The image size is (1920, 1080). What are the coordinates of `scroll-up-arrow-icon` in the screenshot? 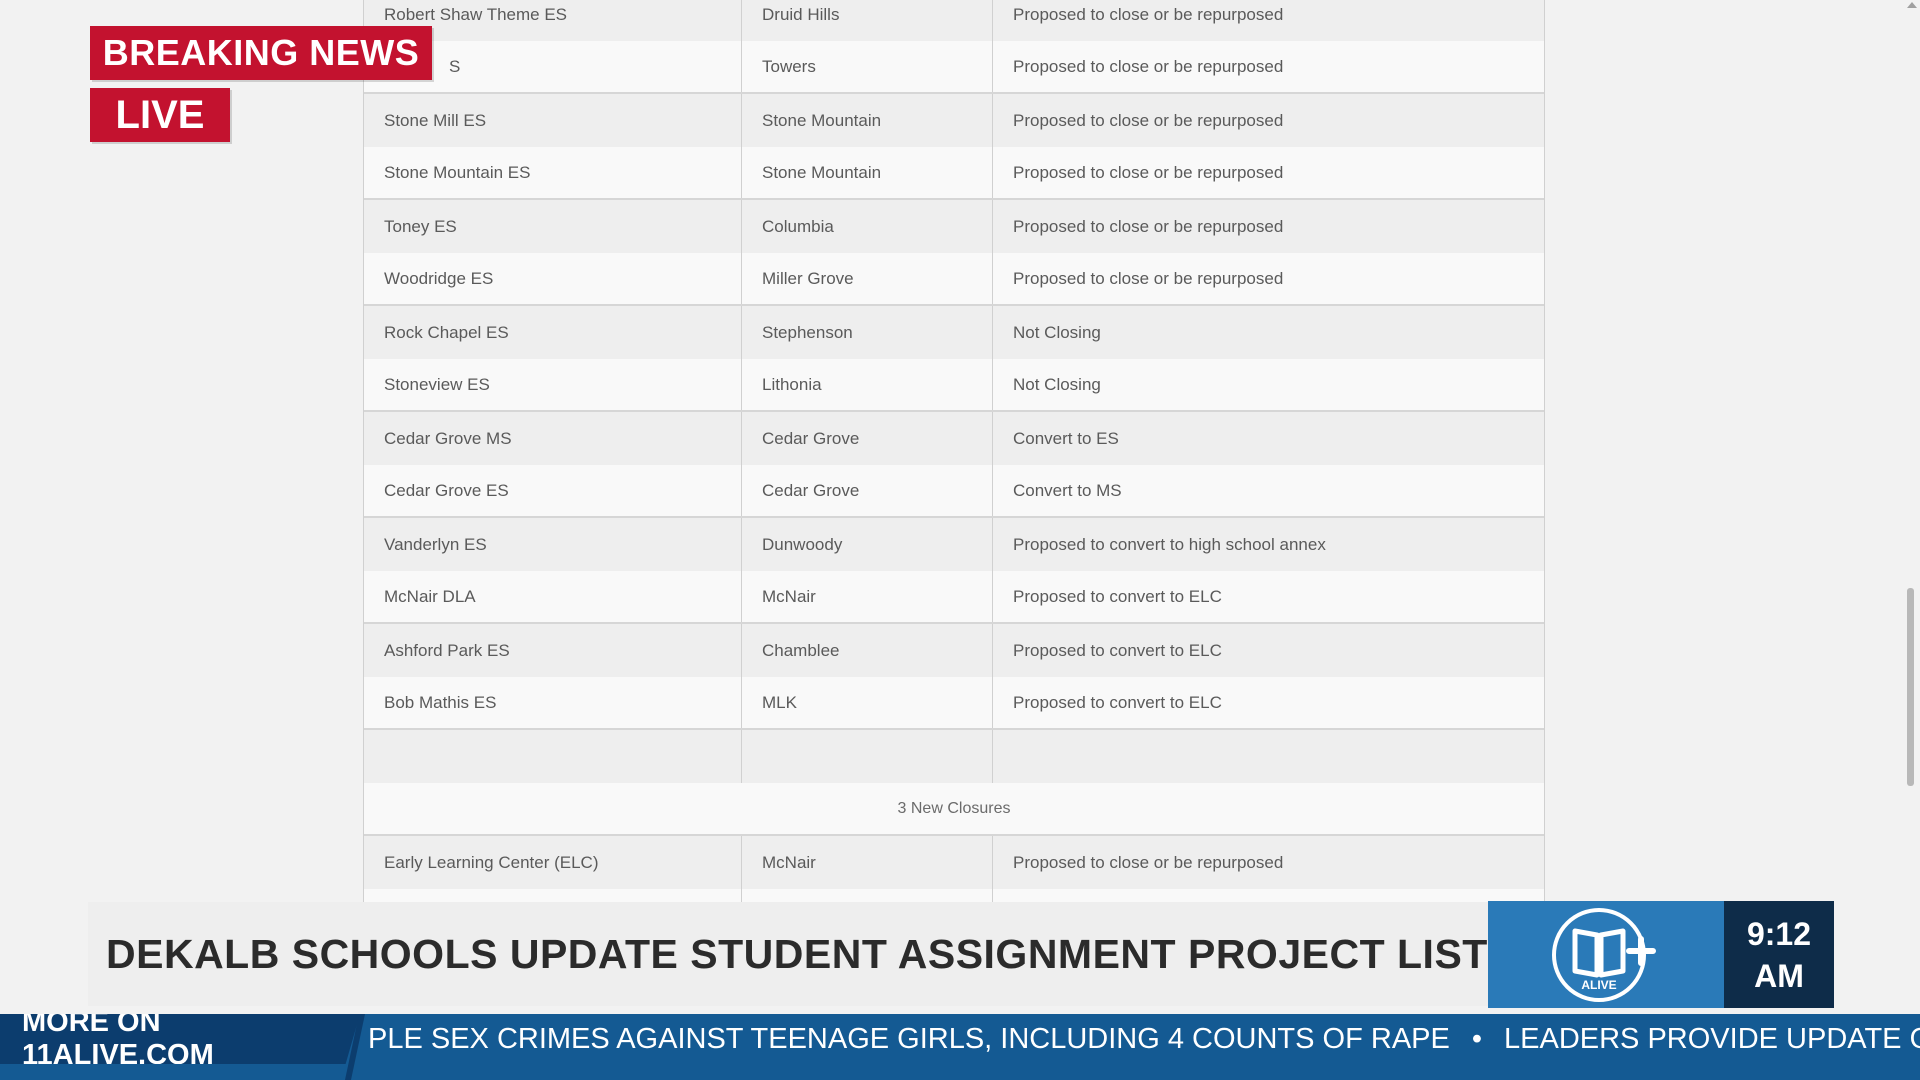 It's located at (1912, 5).